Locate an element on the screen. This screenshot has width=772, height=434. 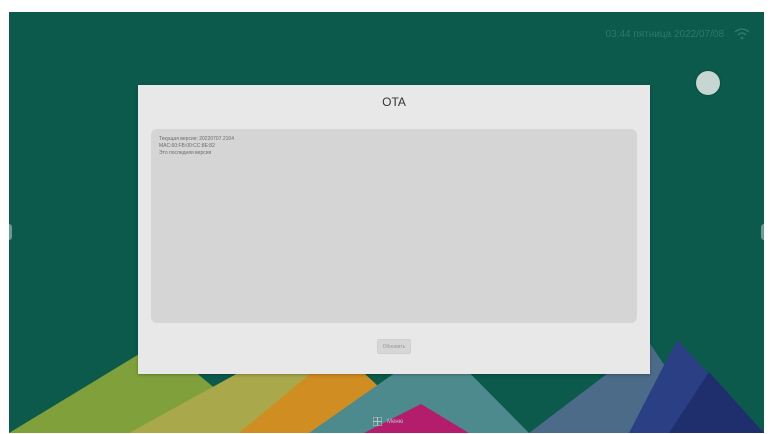
menu-button: Меню is located at coordinates (388, 421).